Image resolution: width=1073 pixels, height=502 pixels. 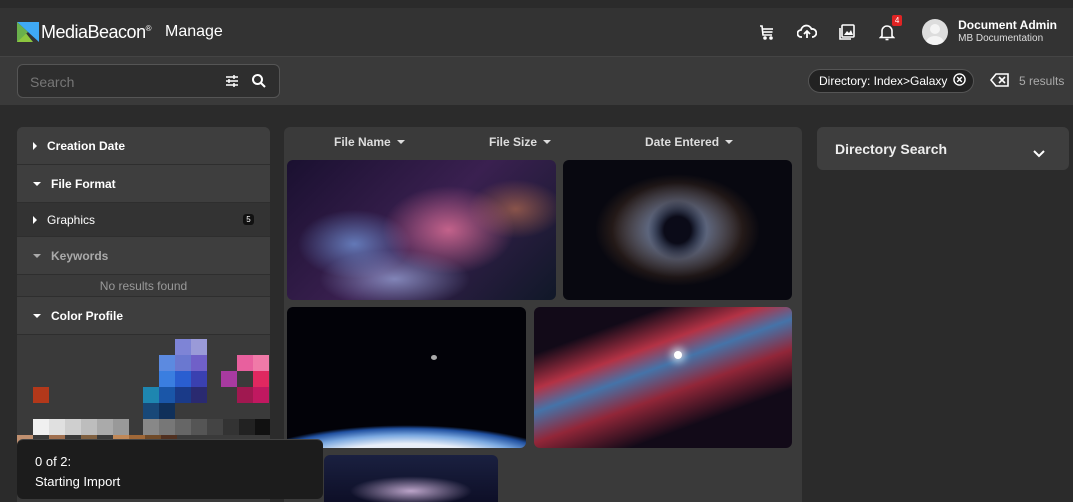 I want to click on search-placeholder: Search, so click(x=52, y=82).